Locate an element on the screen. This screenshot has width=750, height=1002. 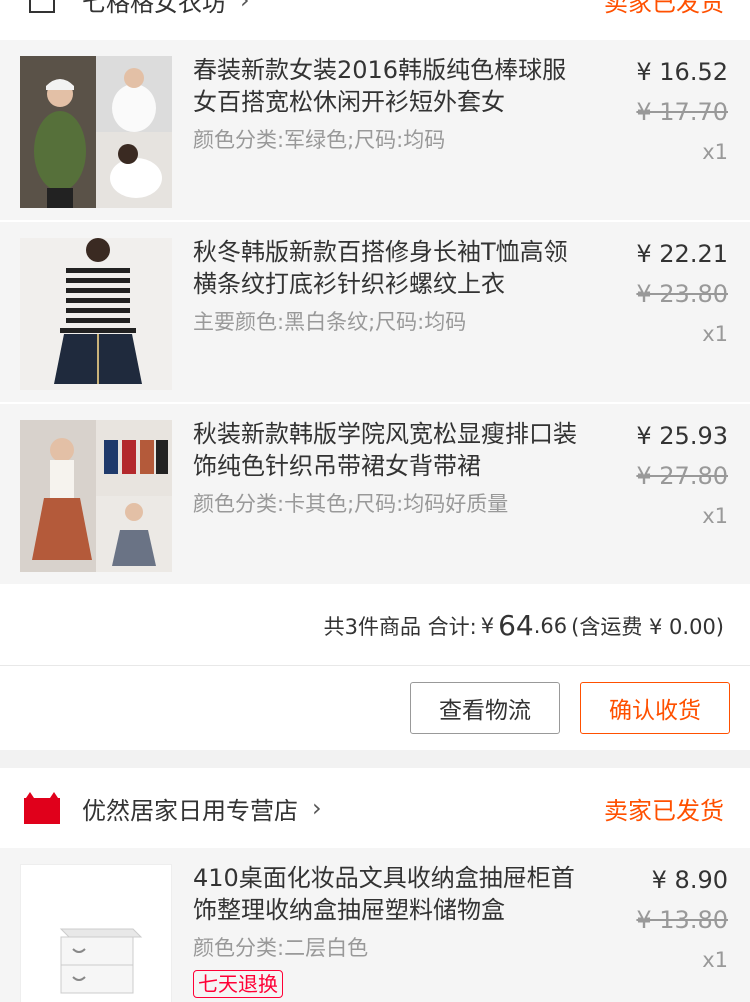
seven-day-return-badge: 七天退换 is located at coordinates (238, 984).